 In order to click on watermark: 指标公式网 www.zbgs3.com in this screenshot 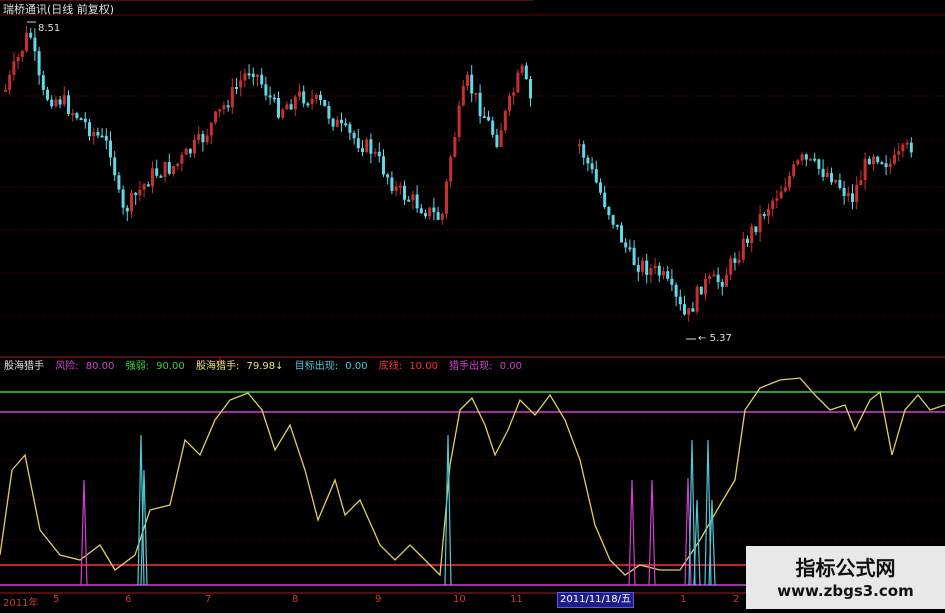, I will do `click(845, 577)`.